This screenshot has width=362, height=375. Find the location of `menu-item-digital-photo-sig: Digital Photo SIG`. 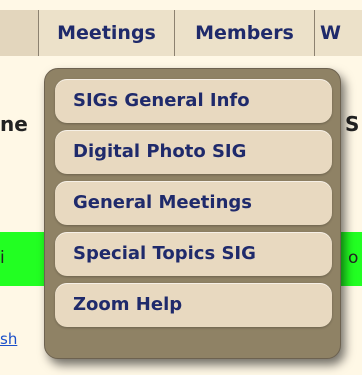

menu-item-digital-photo-sig: Digital Photo SIG is located at coordinates (193, 152).